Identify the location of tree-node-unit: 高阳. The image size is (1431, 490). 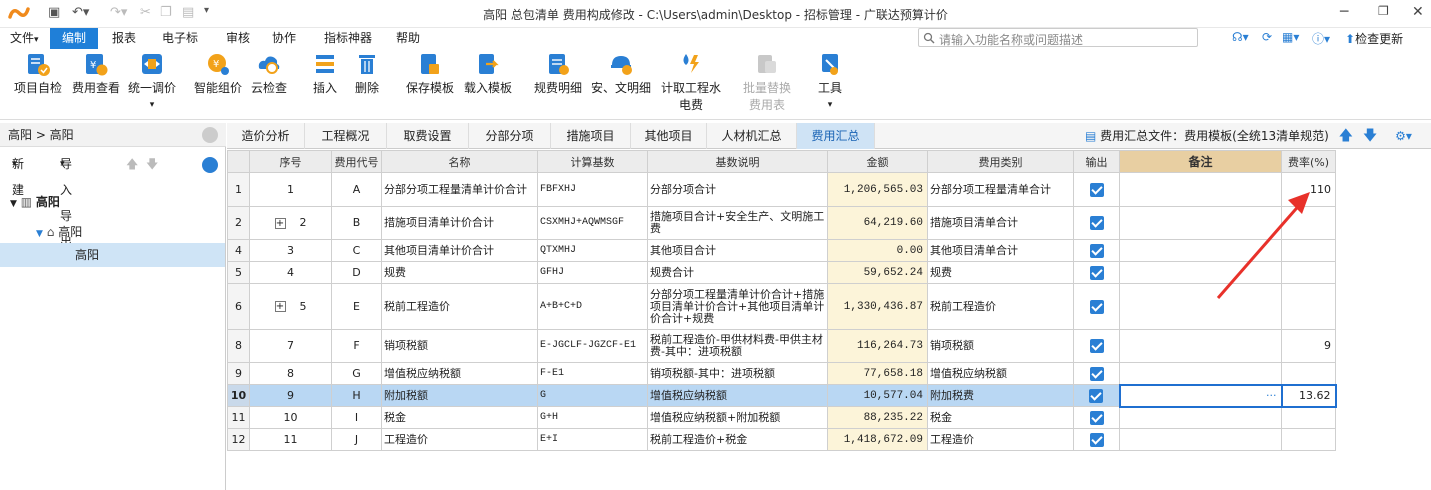
(112, 255).